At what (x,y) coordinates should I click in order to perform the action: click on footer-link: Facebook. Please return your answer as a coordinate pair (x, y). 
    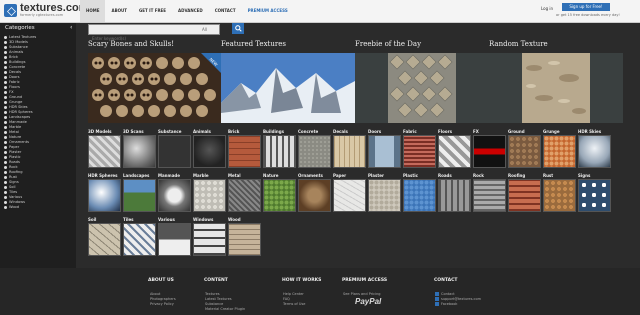
    Looking at the image, I should click on (449, 304).